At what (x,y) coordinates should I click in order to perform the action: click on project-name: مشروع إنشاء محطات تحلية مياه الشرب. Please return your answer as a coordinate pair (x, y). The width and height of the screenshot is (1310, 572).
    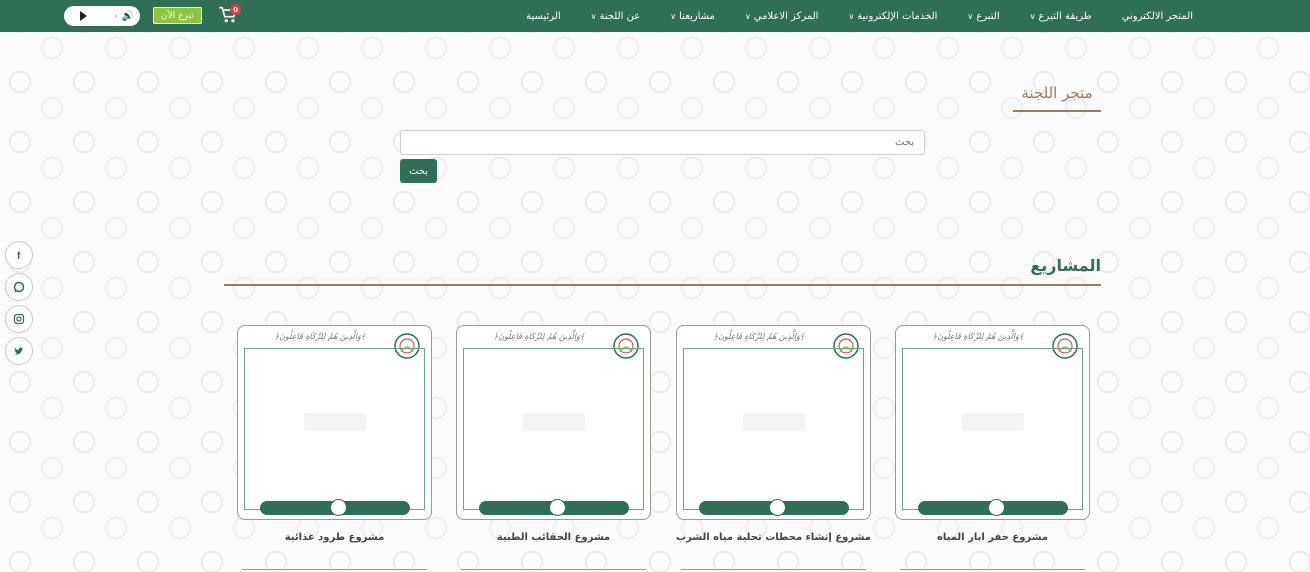
    Looking at the image, I should click on (773, 537).